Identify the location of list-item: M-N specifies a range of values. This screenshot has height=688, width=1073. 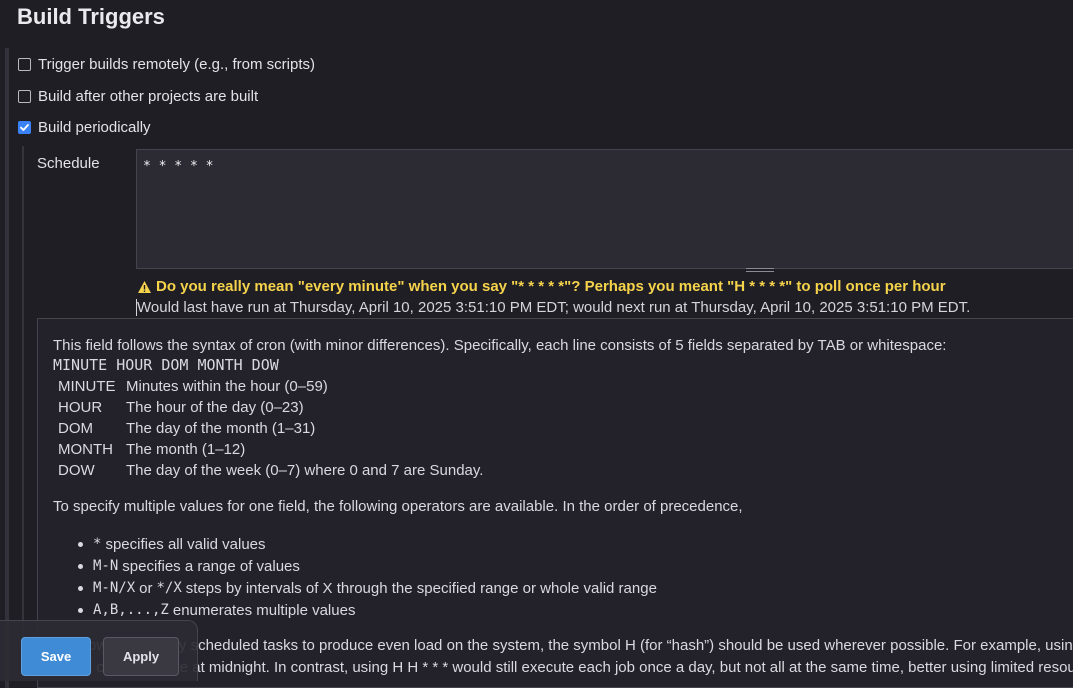
(367, 566).